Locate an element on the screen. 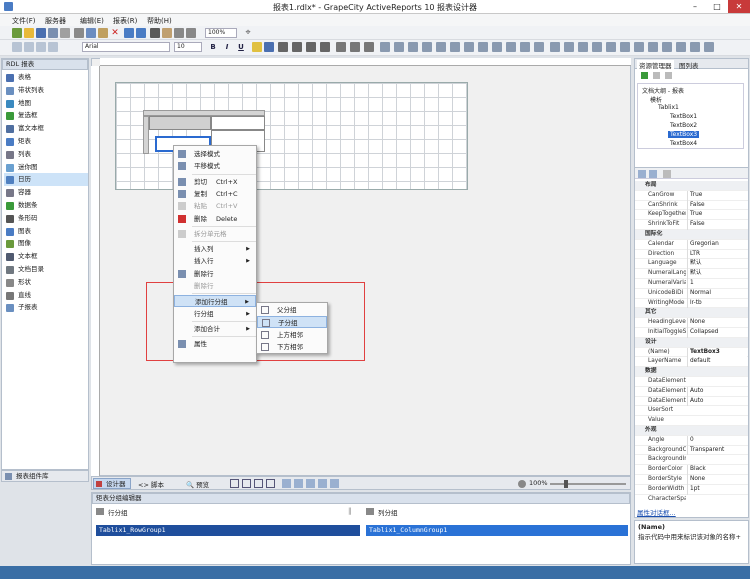  font-size-combo: 10 is located at coordinates (188, 47).